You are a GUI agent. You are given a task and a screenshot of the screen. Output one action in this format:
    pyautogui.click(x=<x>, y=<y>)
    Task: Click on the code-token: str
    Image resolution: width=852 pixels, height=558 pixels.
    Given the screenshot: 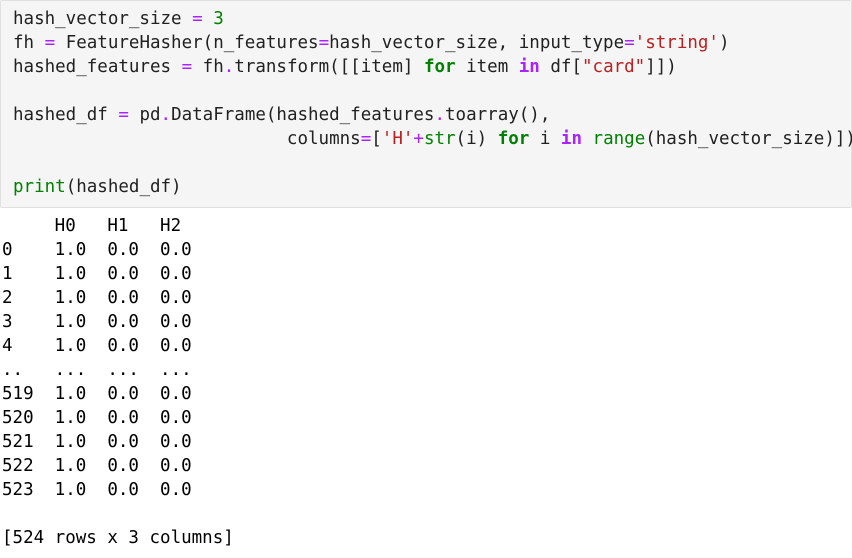 What is the action you would take?
    pyautogui.click(x=439, y=139)
    